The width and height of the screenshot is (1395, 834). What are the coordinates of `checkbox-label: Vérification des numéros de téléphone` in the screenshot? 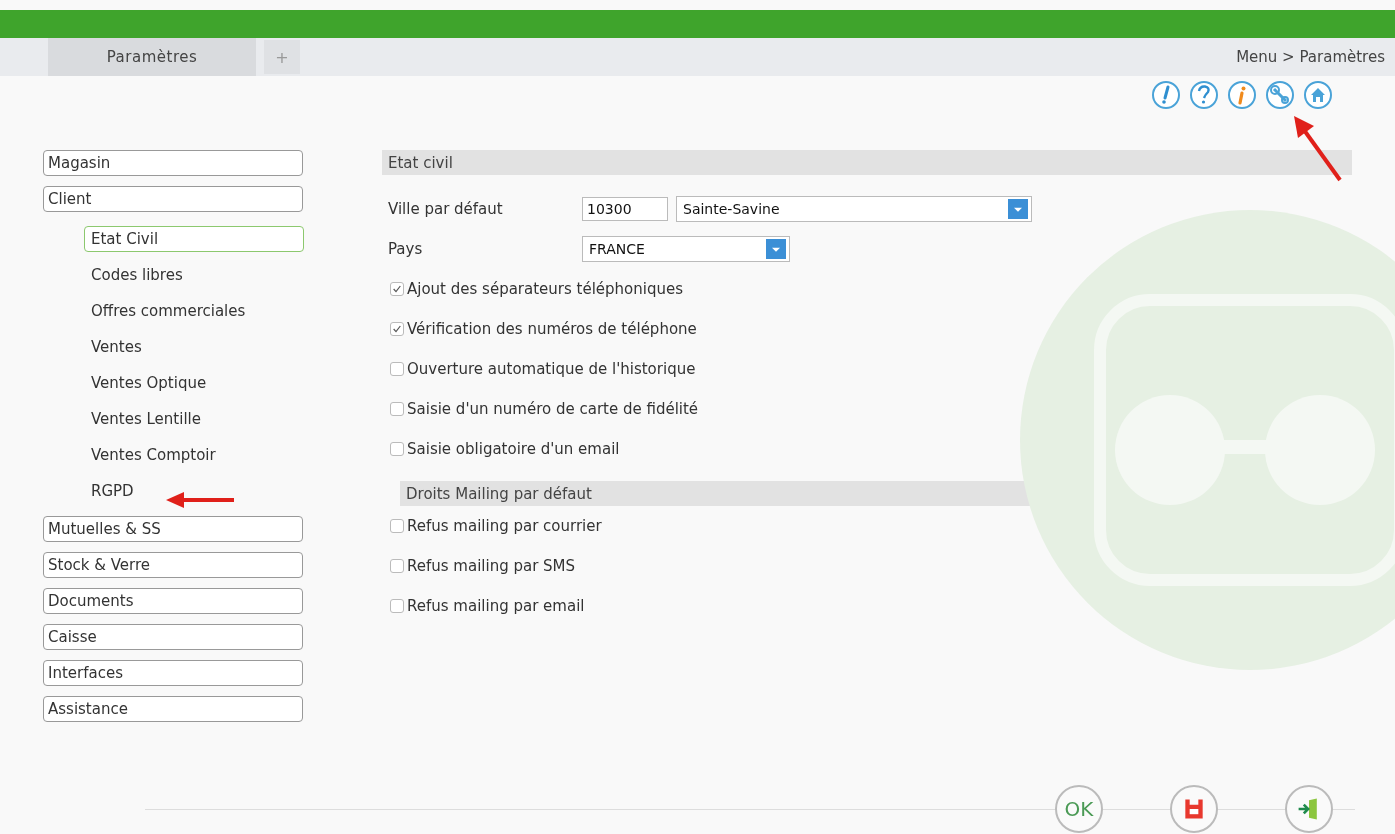 It's located at (552, 329).